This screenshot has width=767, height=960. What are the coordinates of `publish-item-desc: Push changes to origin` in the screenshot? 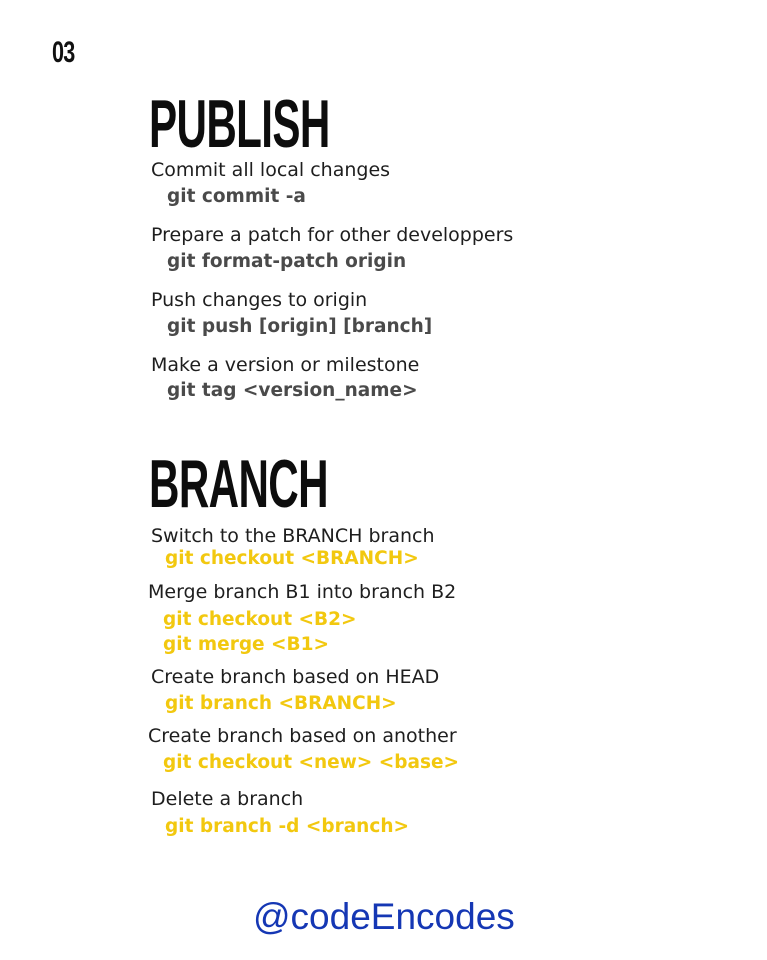 It's located at (259, 300).